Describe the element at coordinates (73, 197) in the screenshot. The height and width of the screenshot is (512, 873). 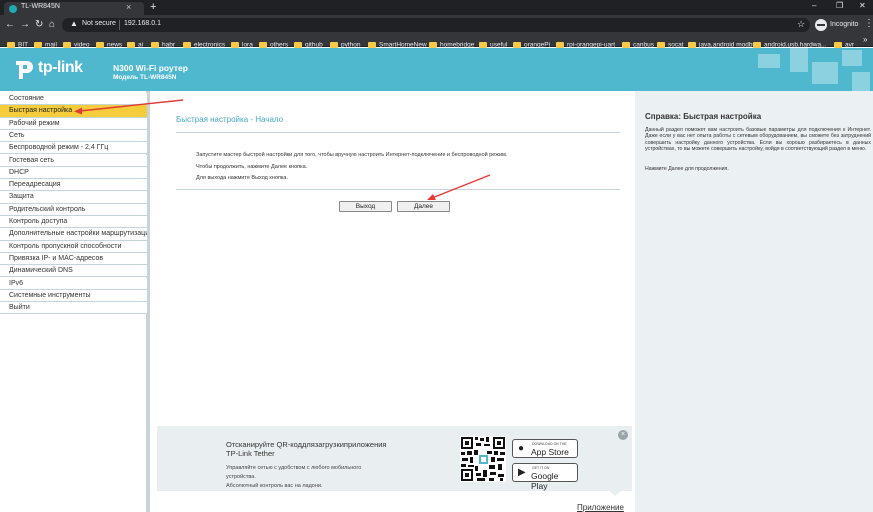
I see `sidebar-item-security: Защита` at that location.